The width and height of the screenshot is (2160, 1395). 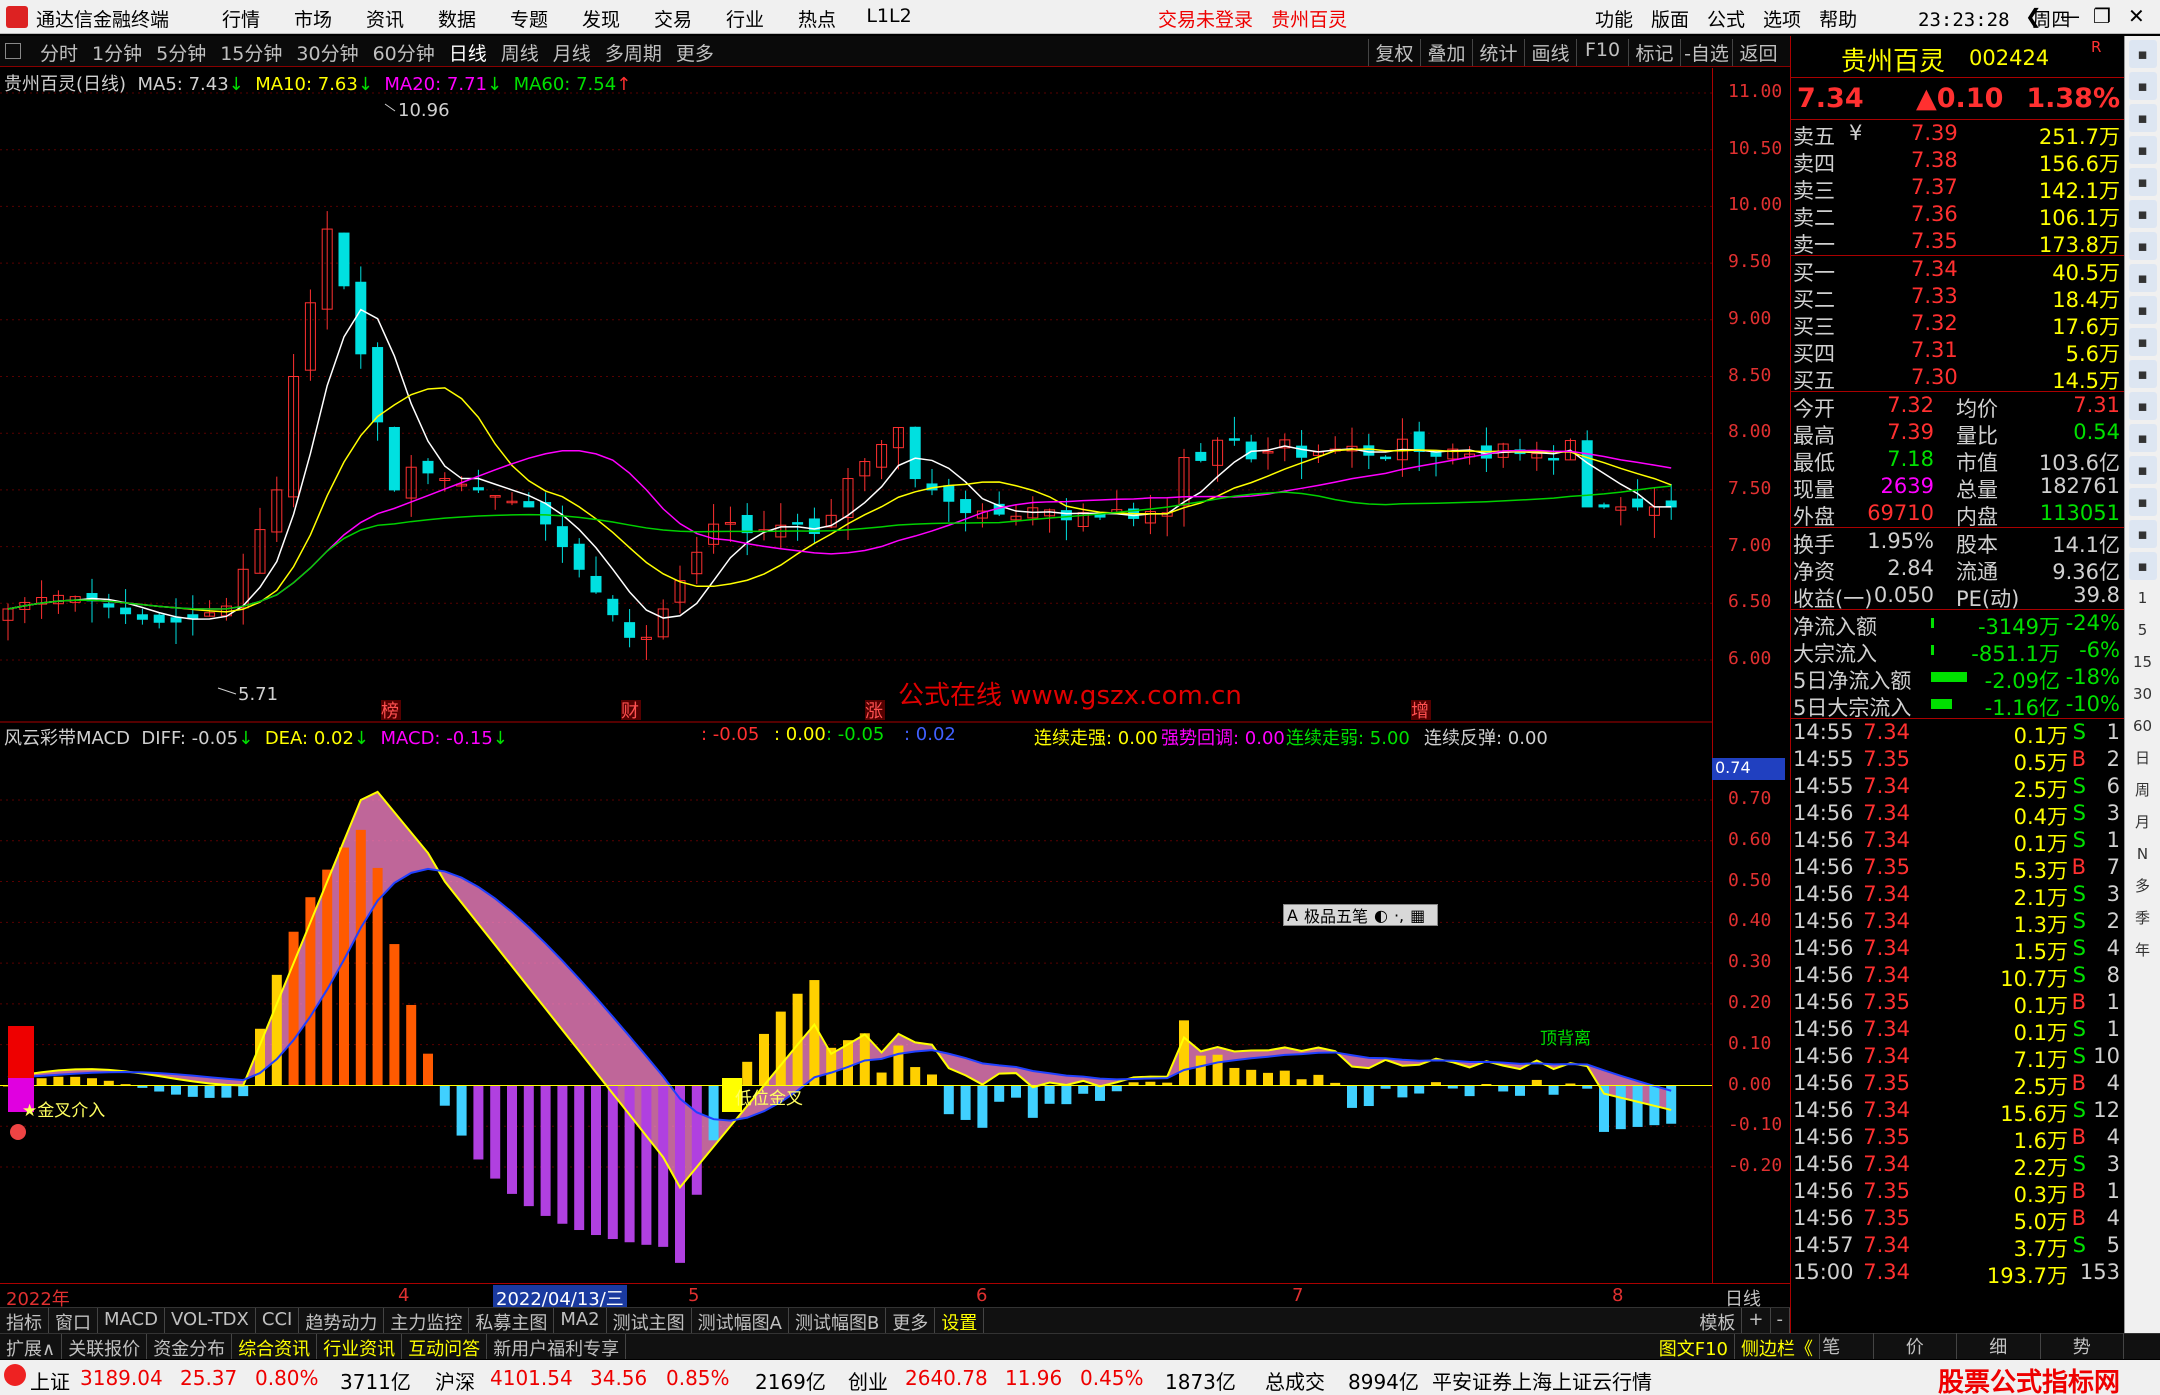 I want to click on f10-tab: 图文F10, so click(x=1694, y=1347).